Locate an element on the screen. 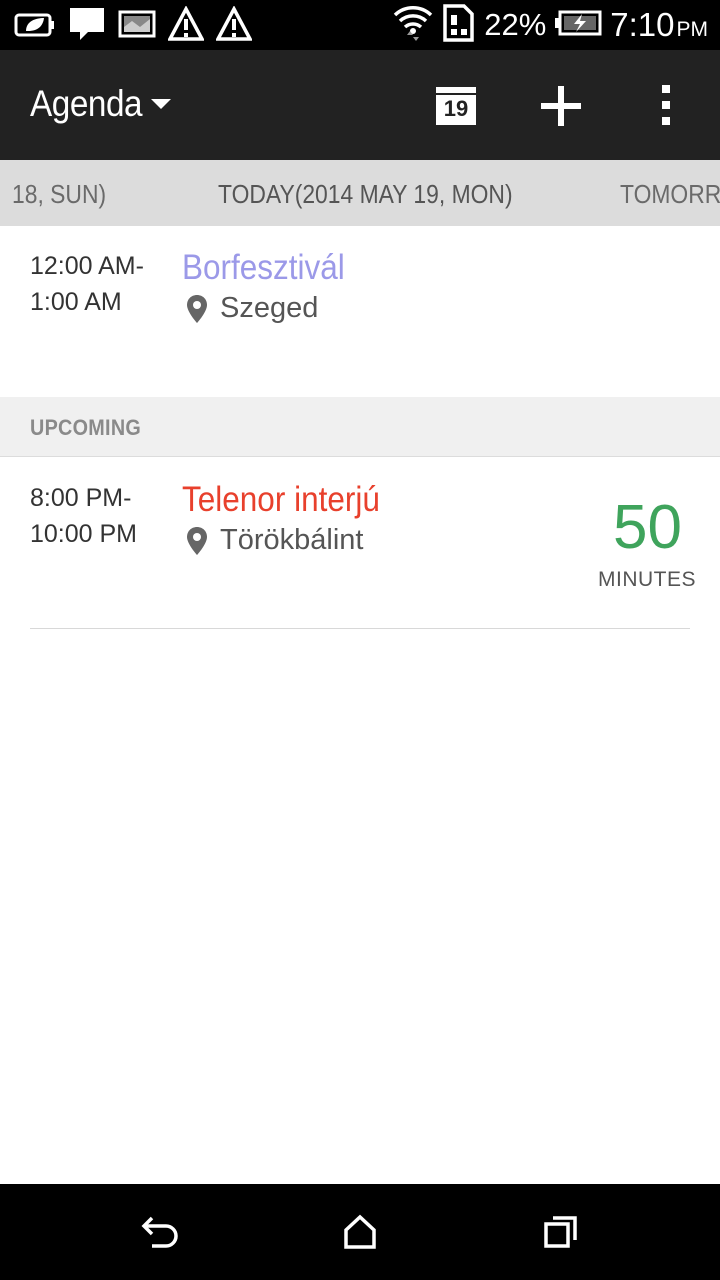  event-title: Telenor interjú is located at coordinates (281, 499).